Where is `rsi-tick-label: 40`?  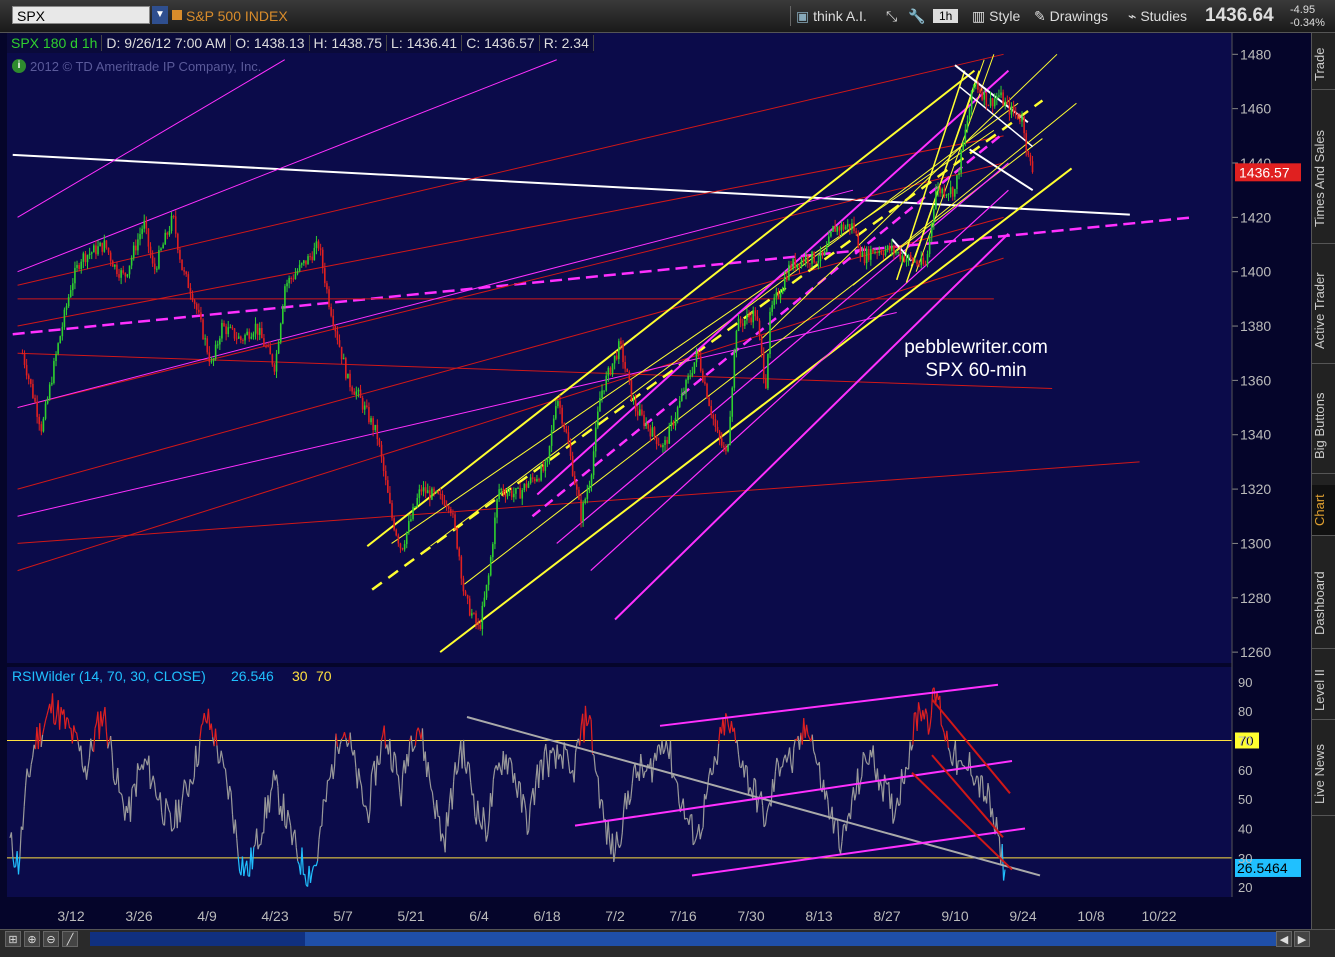
rsi-tick-label: 40 is located at coordinates (1245, 829).